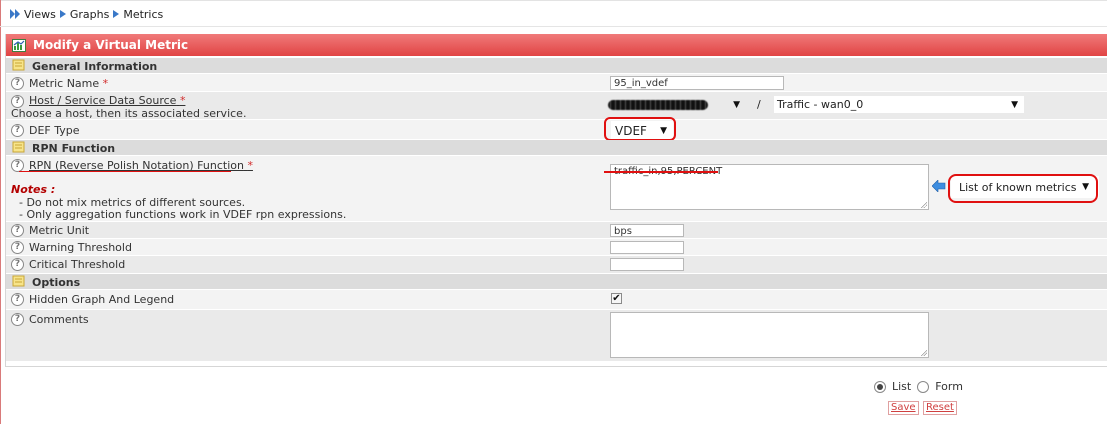 Image resolution: width=1107 pixels, height=424 pixels. Describe the element at coordinates (903, 408) in the screenshot. I see `save-button: Save` at that location.